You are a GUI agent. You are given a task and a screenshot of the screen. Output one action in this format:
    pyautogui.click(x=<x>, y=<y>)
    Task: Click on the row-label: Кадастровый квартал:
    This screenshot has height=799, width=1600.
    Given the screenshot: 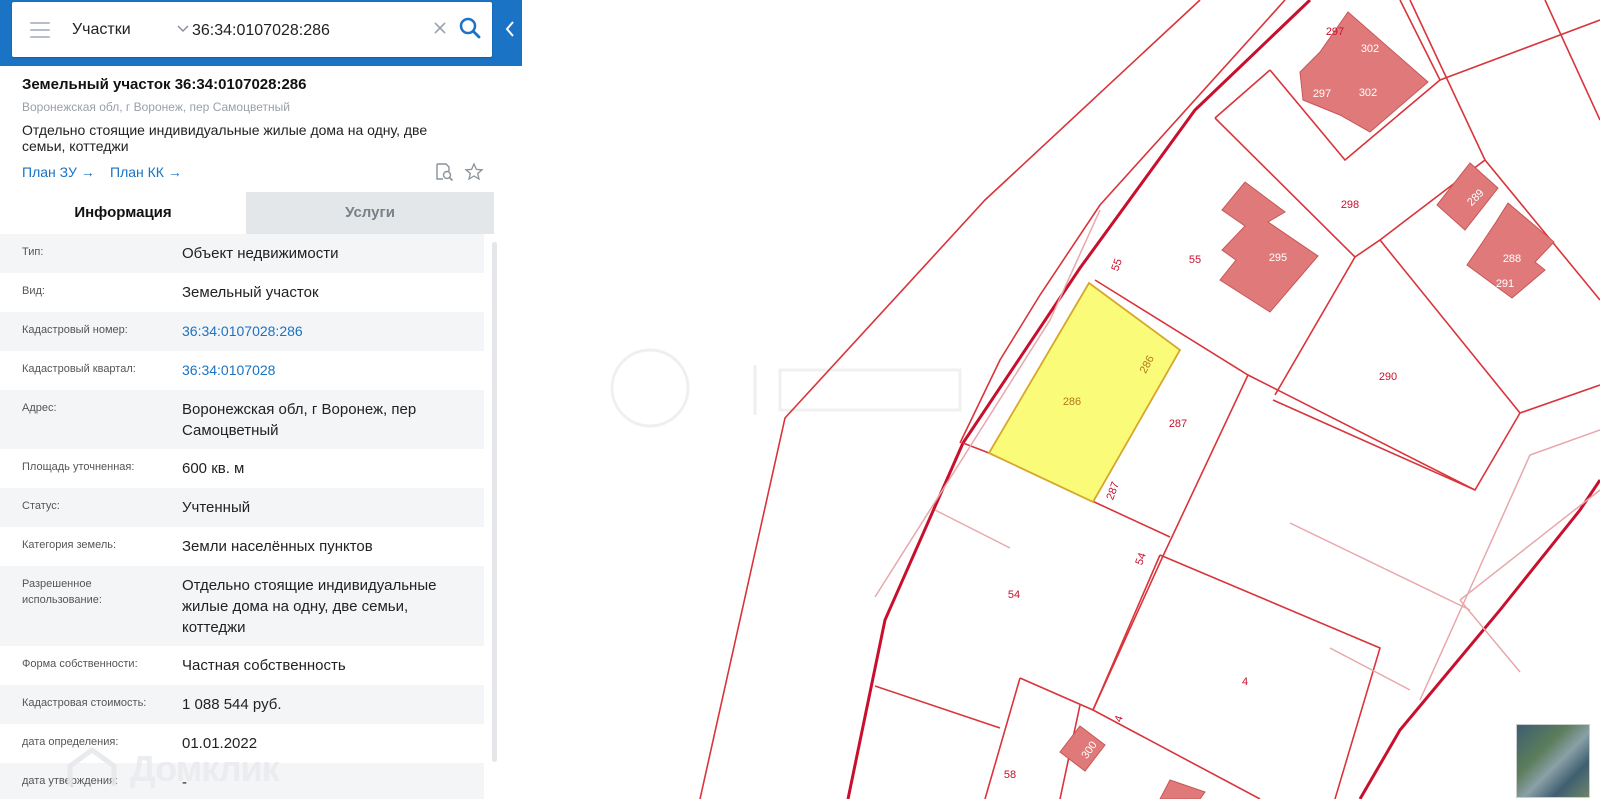 What is the action you would take?
    pyautogui.click(x=79, y=369)
    